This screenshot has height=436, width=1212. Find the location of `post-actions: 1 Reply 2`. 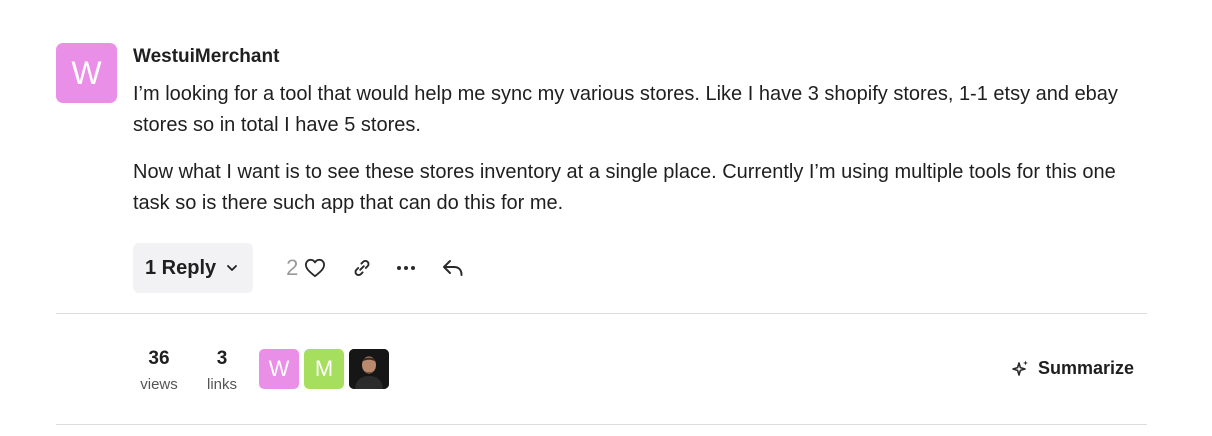

post-actions: 1 Reply 2 is located at coordinates (298, 268).